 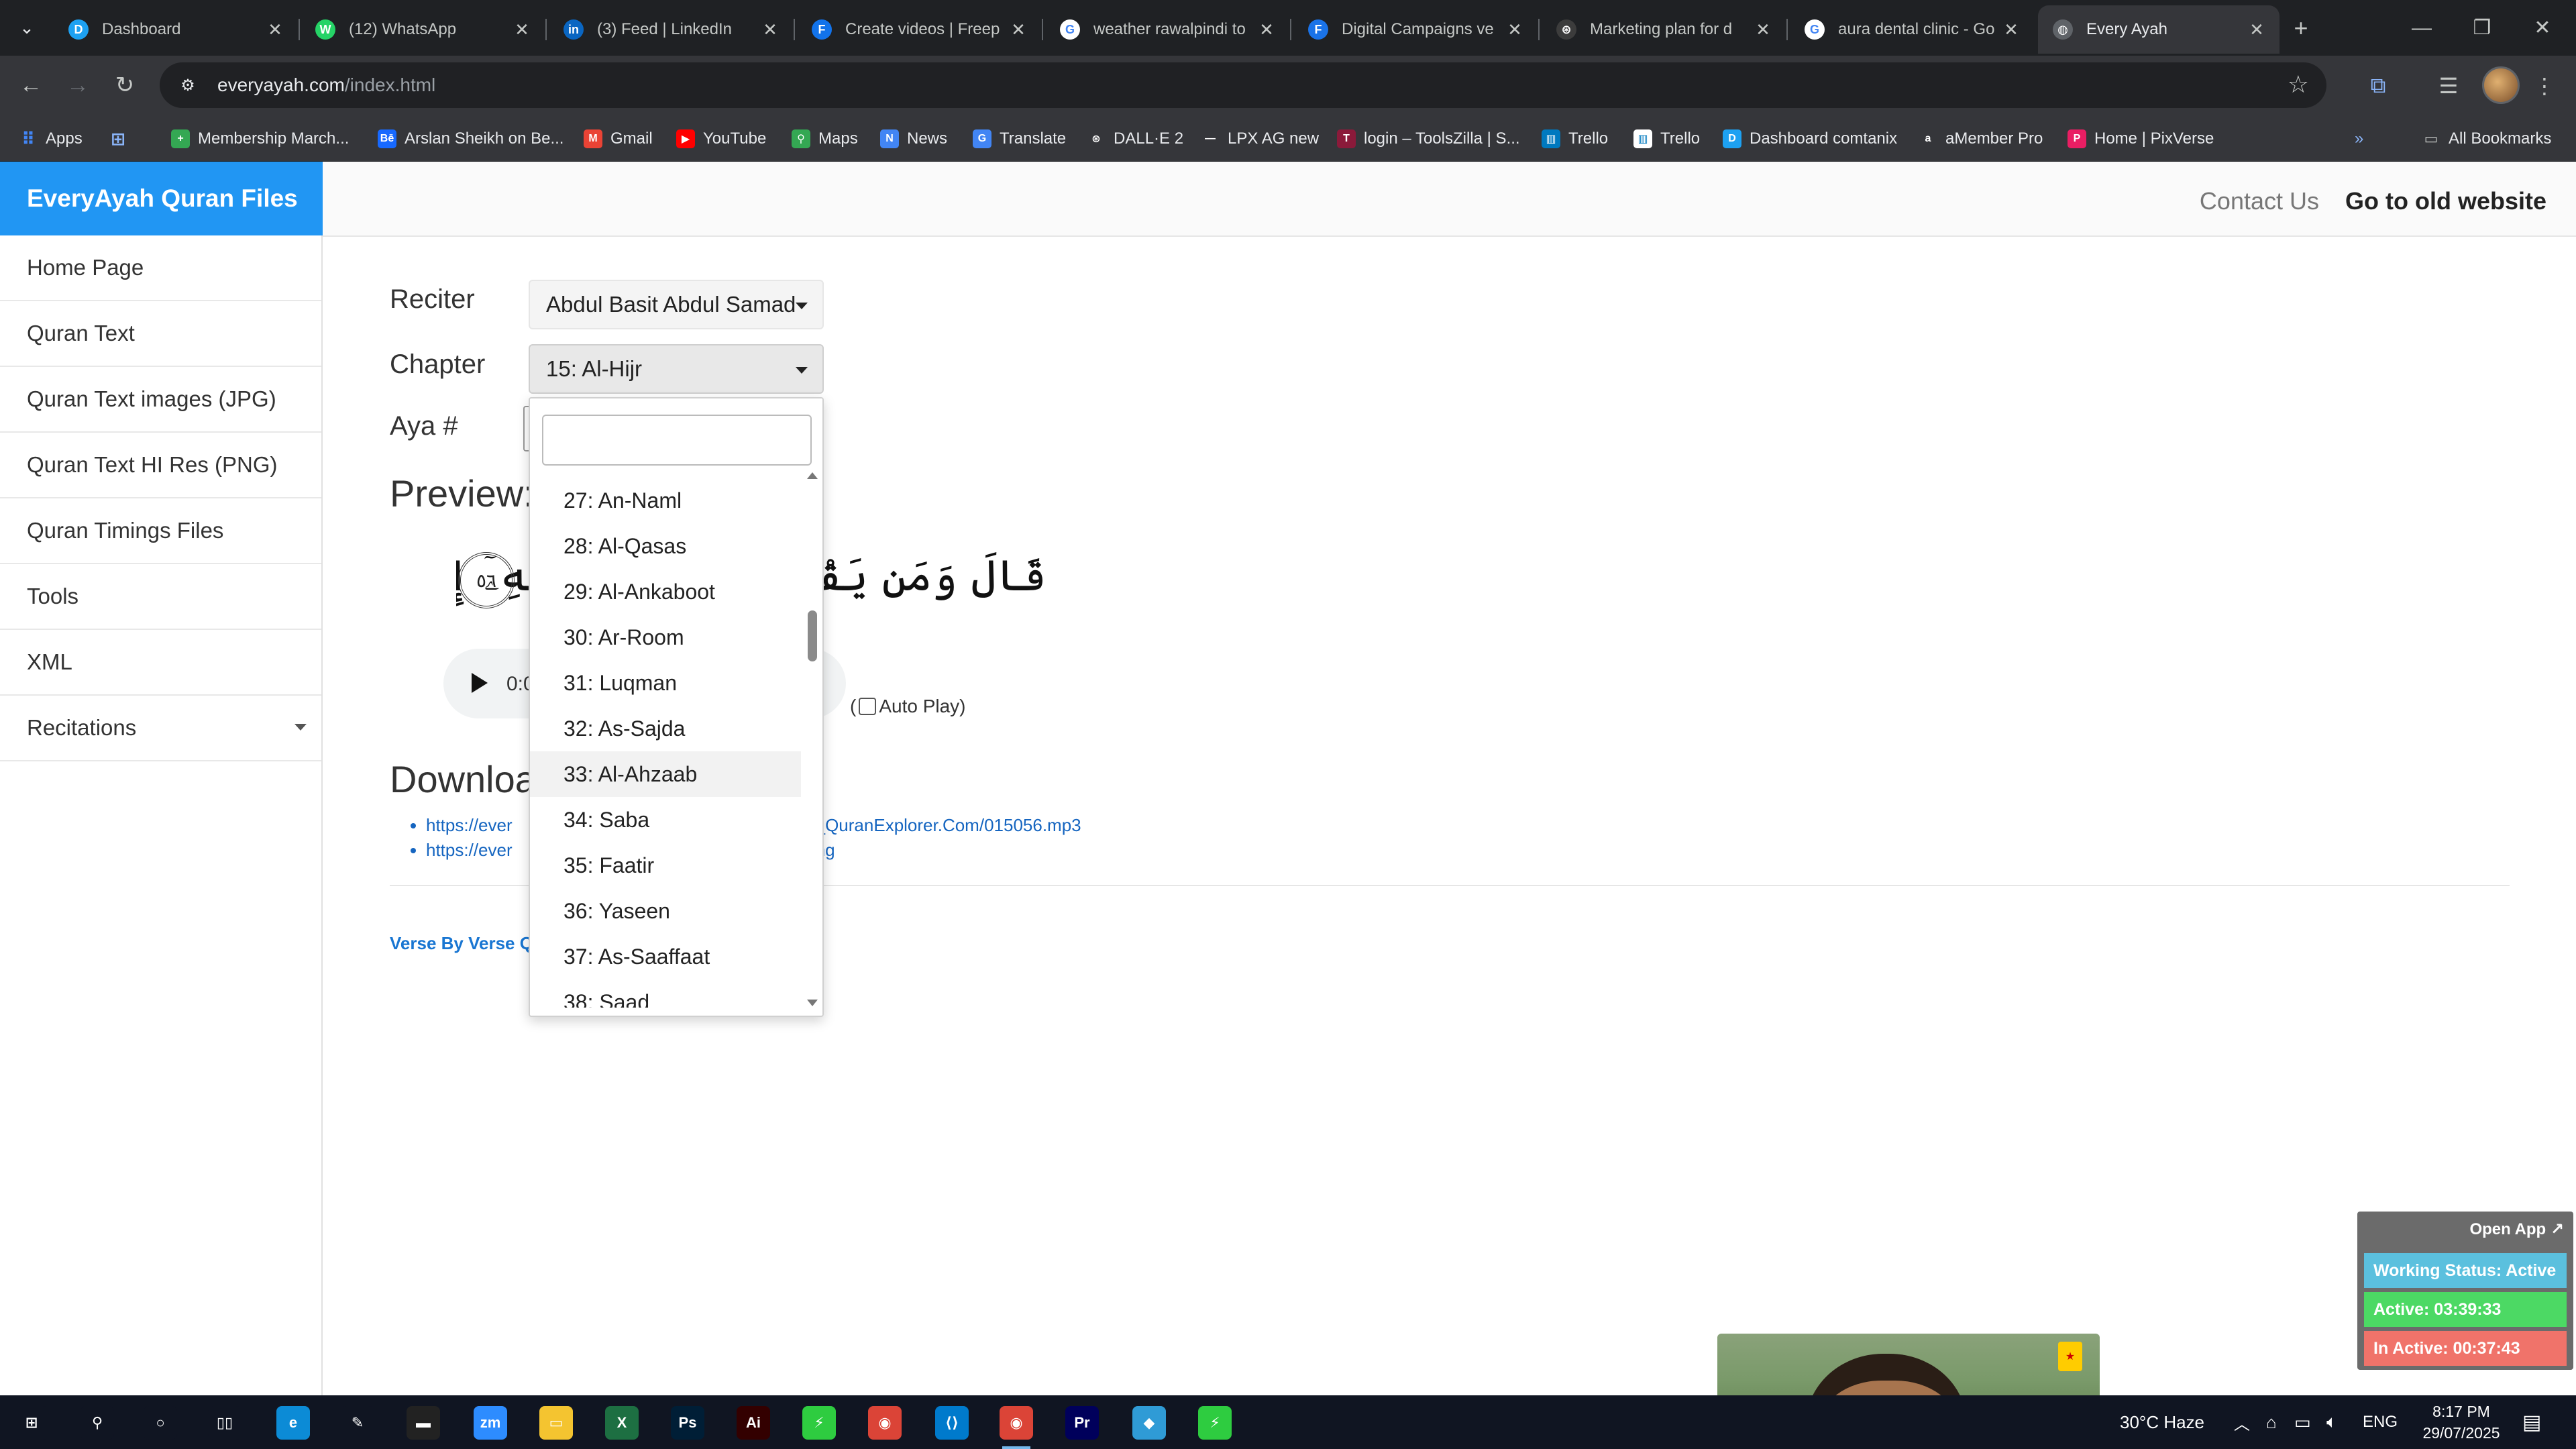 What do you see at coordinates (2302, 1422) in the screenshot?
I see `network-icon: ▭` at bounding box center [2302, 1422].